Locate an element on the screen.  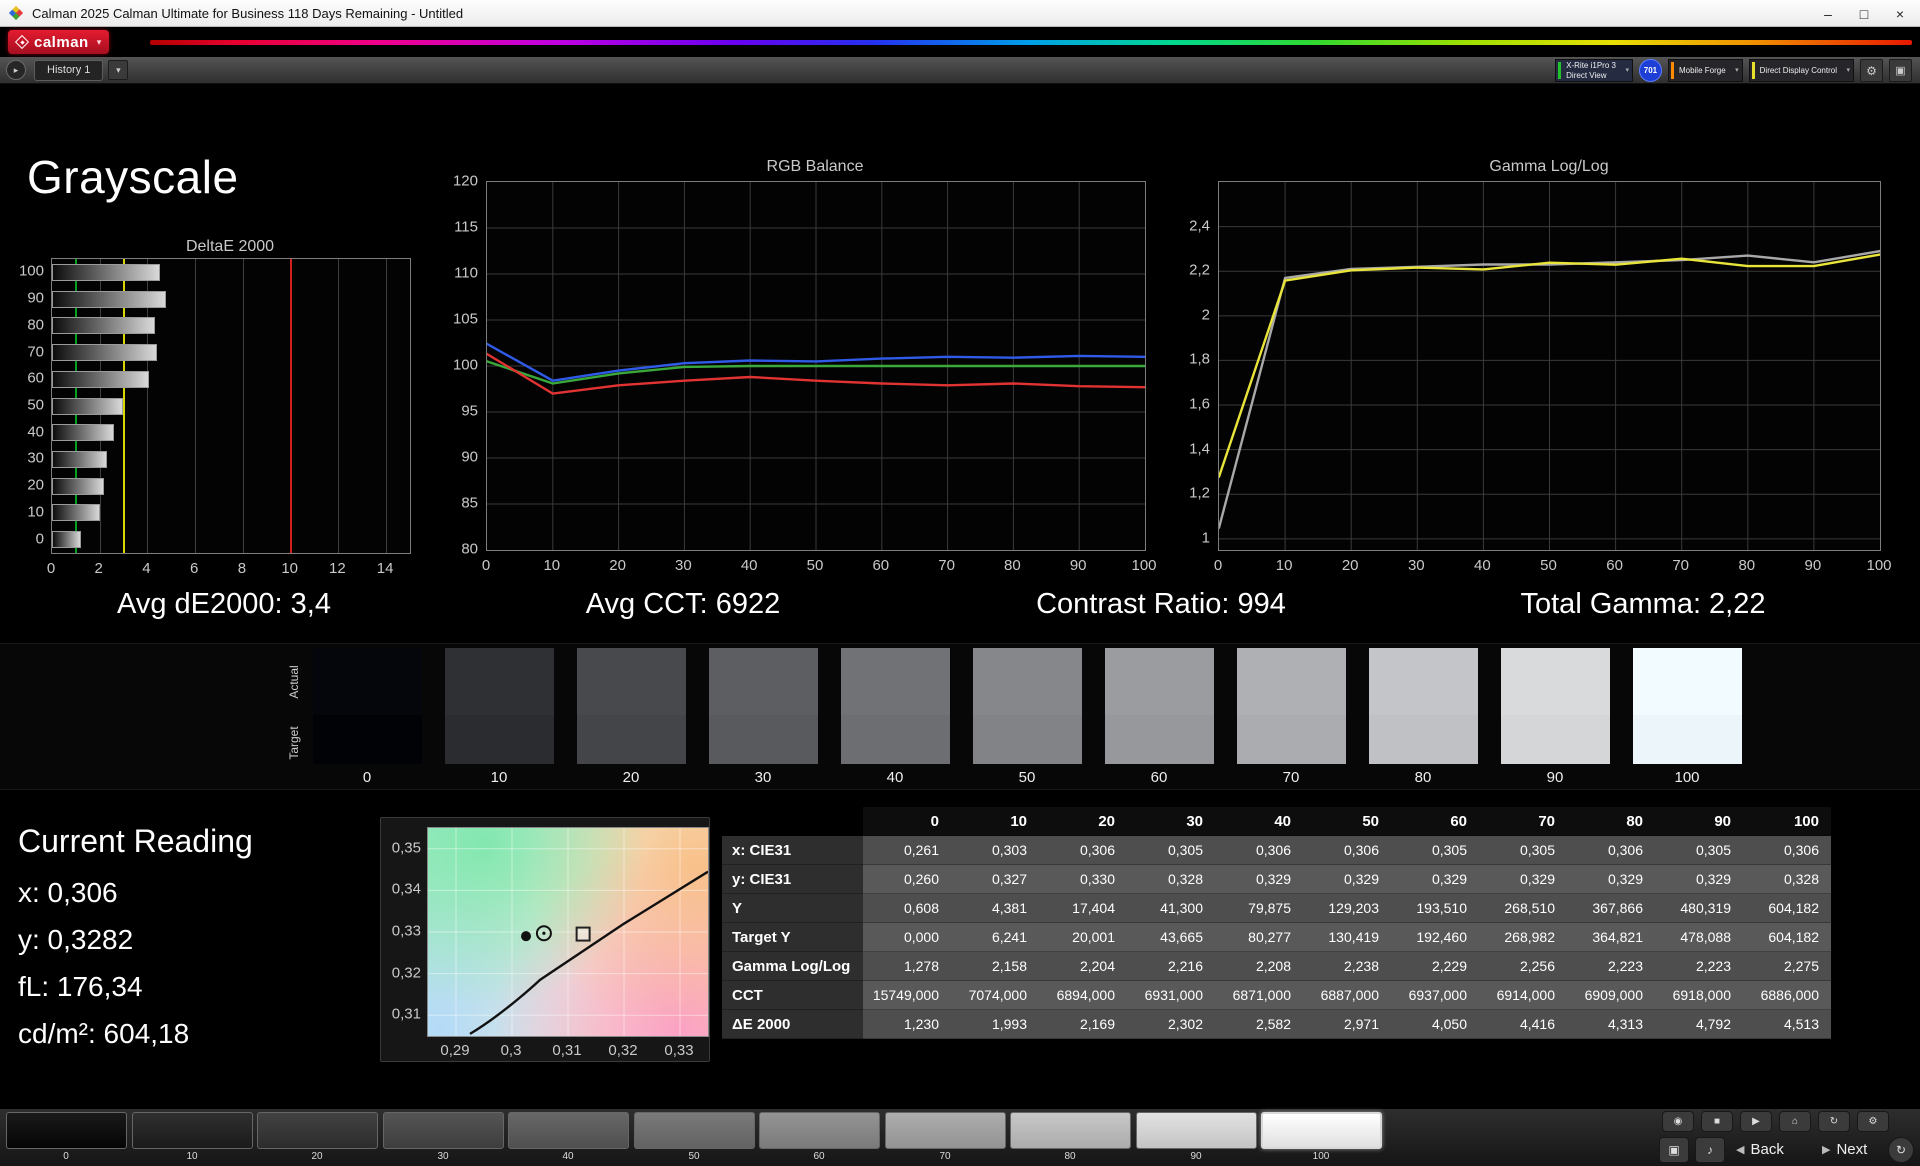
rgb-balance-plot-y-tick-label: 110 is located at coordinates (466, 273).